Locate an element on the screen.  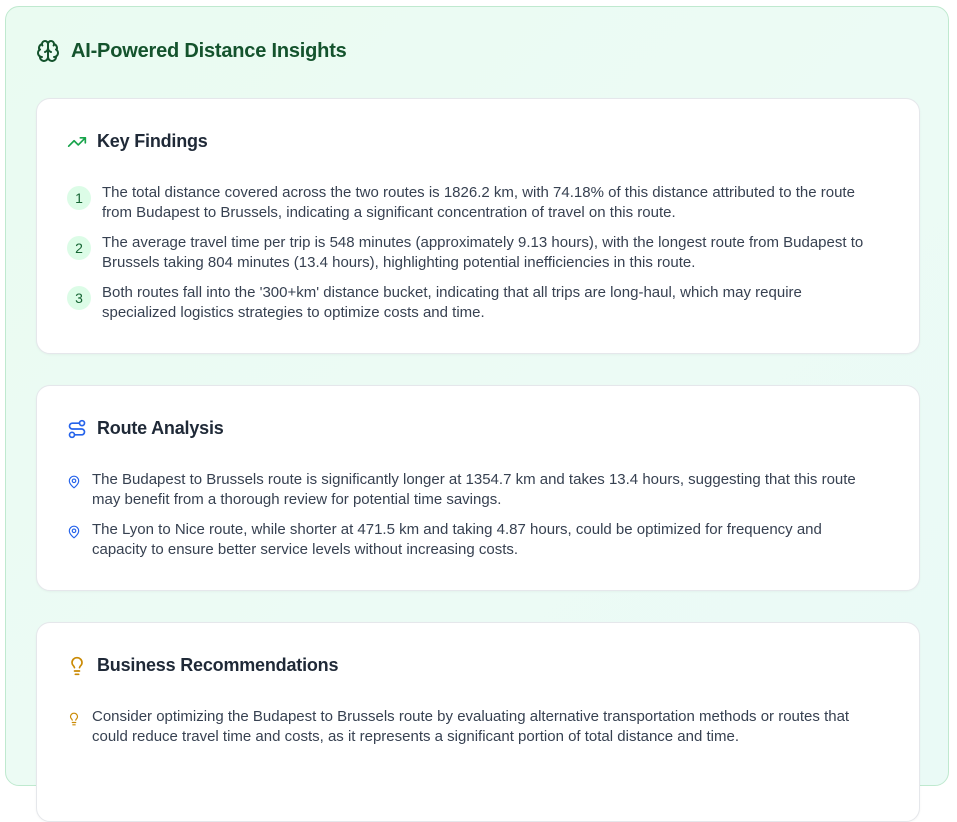
key-findings-header: Key Findings is located at coordinates (137, 141).